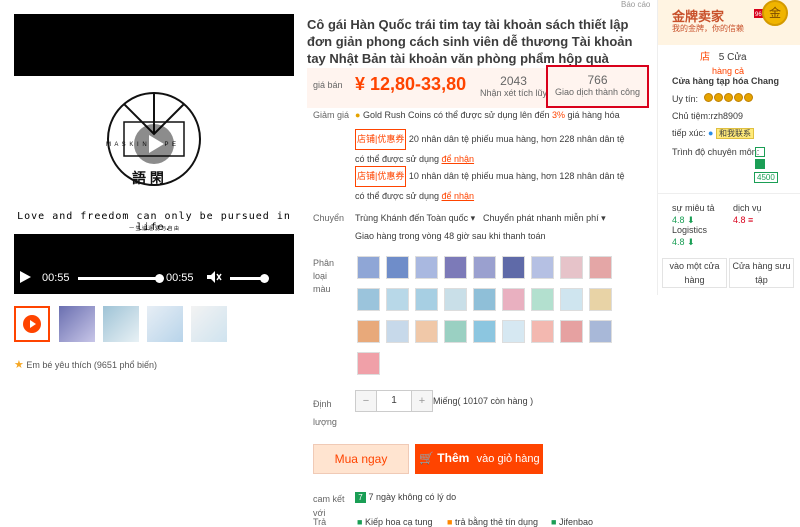 This screenshot has height=527, width=800. I want to click on store-count: 店 5 Cửa, so click(723, 57).